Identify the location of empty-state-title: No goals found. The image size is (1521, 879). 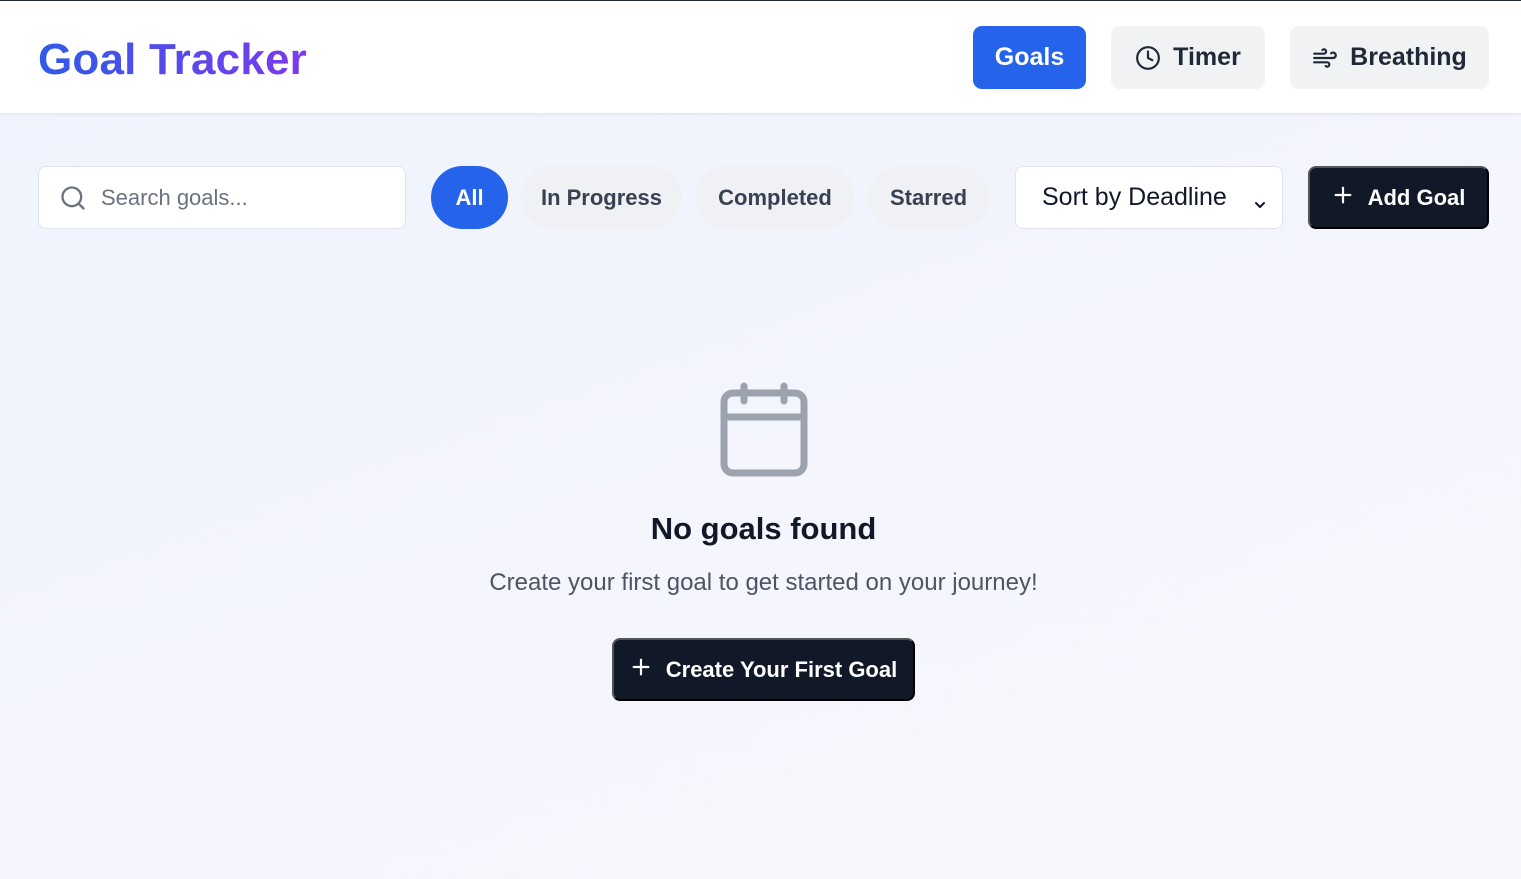
(763, 528).